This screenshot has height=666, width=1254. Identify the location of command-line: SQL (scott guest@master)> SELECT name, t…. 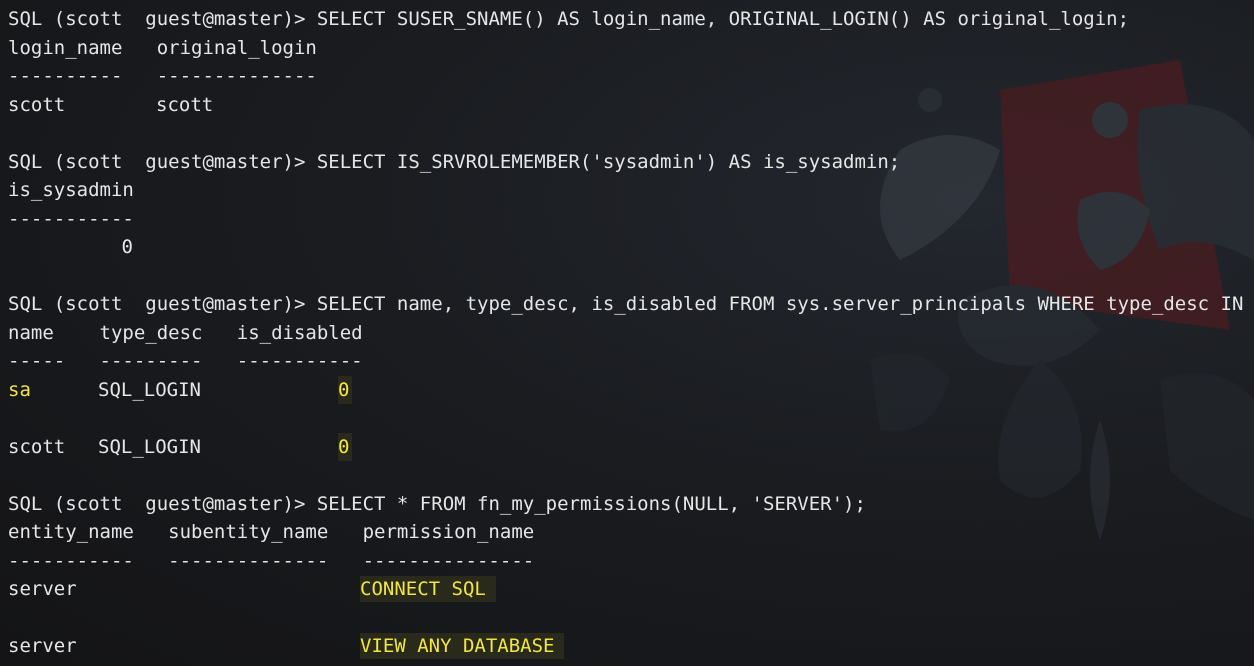
(631, 304).